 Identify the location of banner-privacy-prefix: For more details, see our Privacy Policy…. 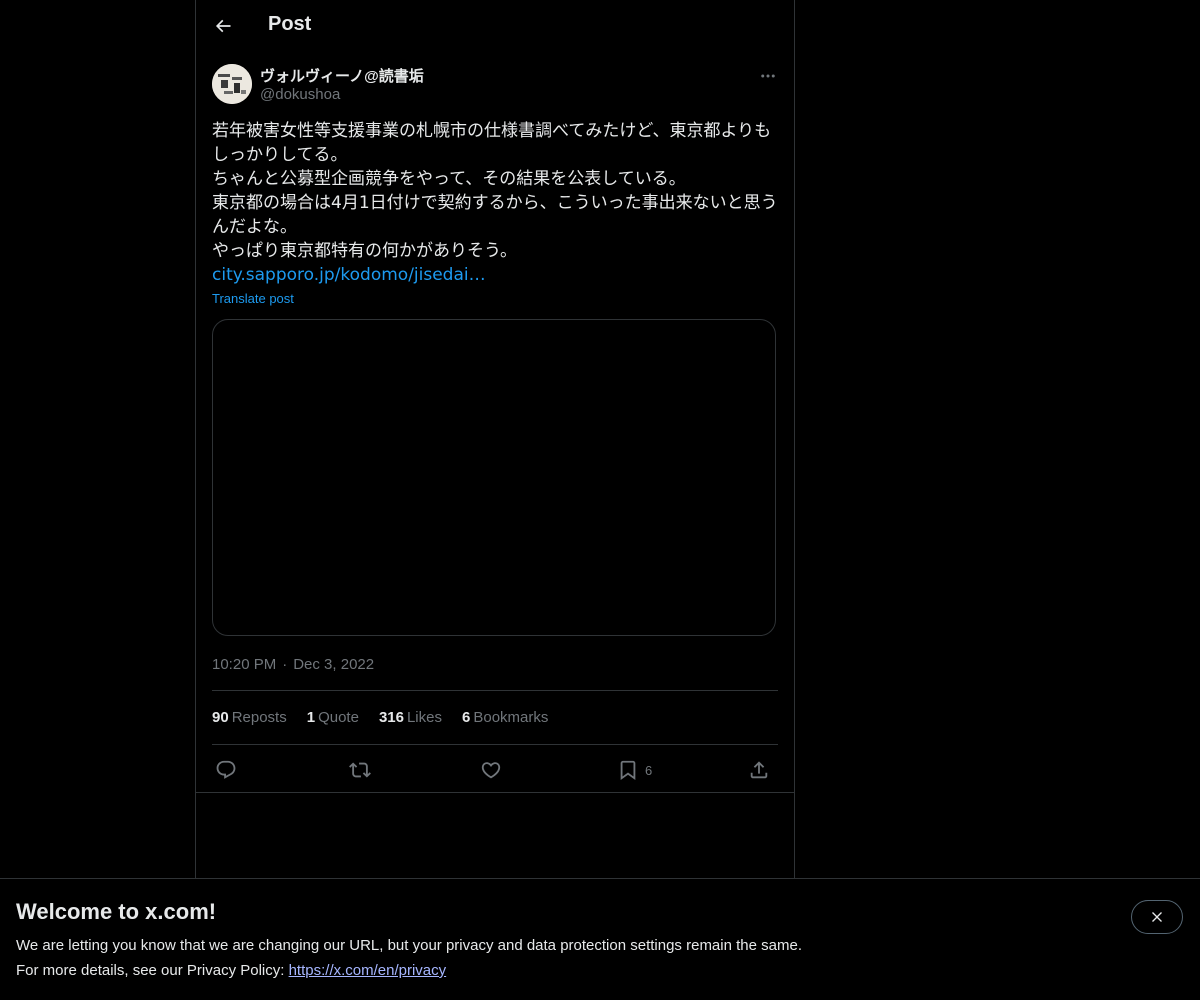
(152, 970).